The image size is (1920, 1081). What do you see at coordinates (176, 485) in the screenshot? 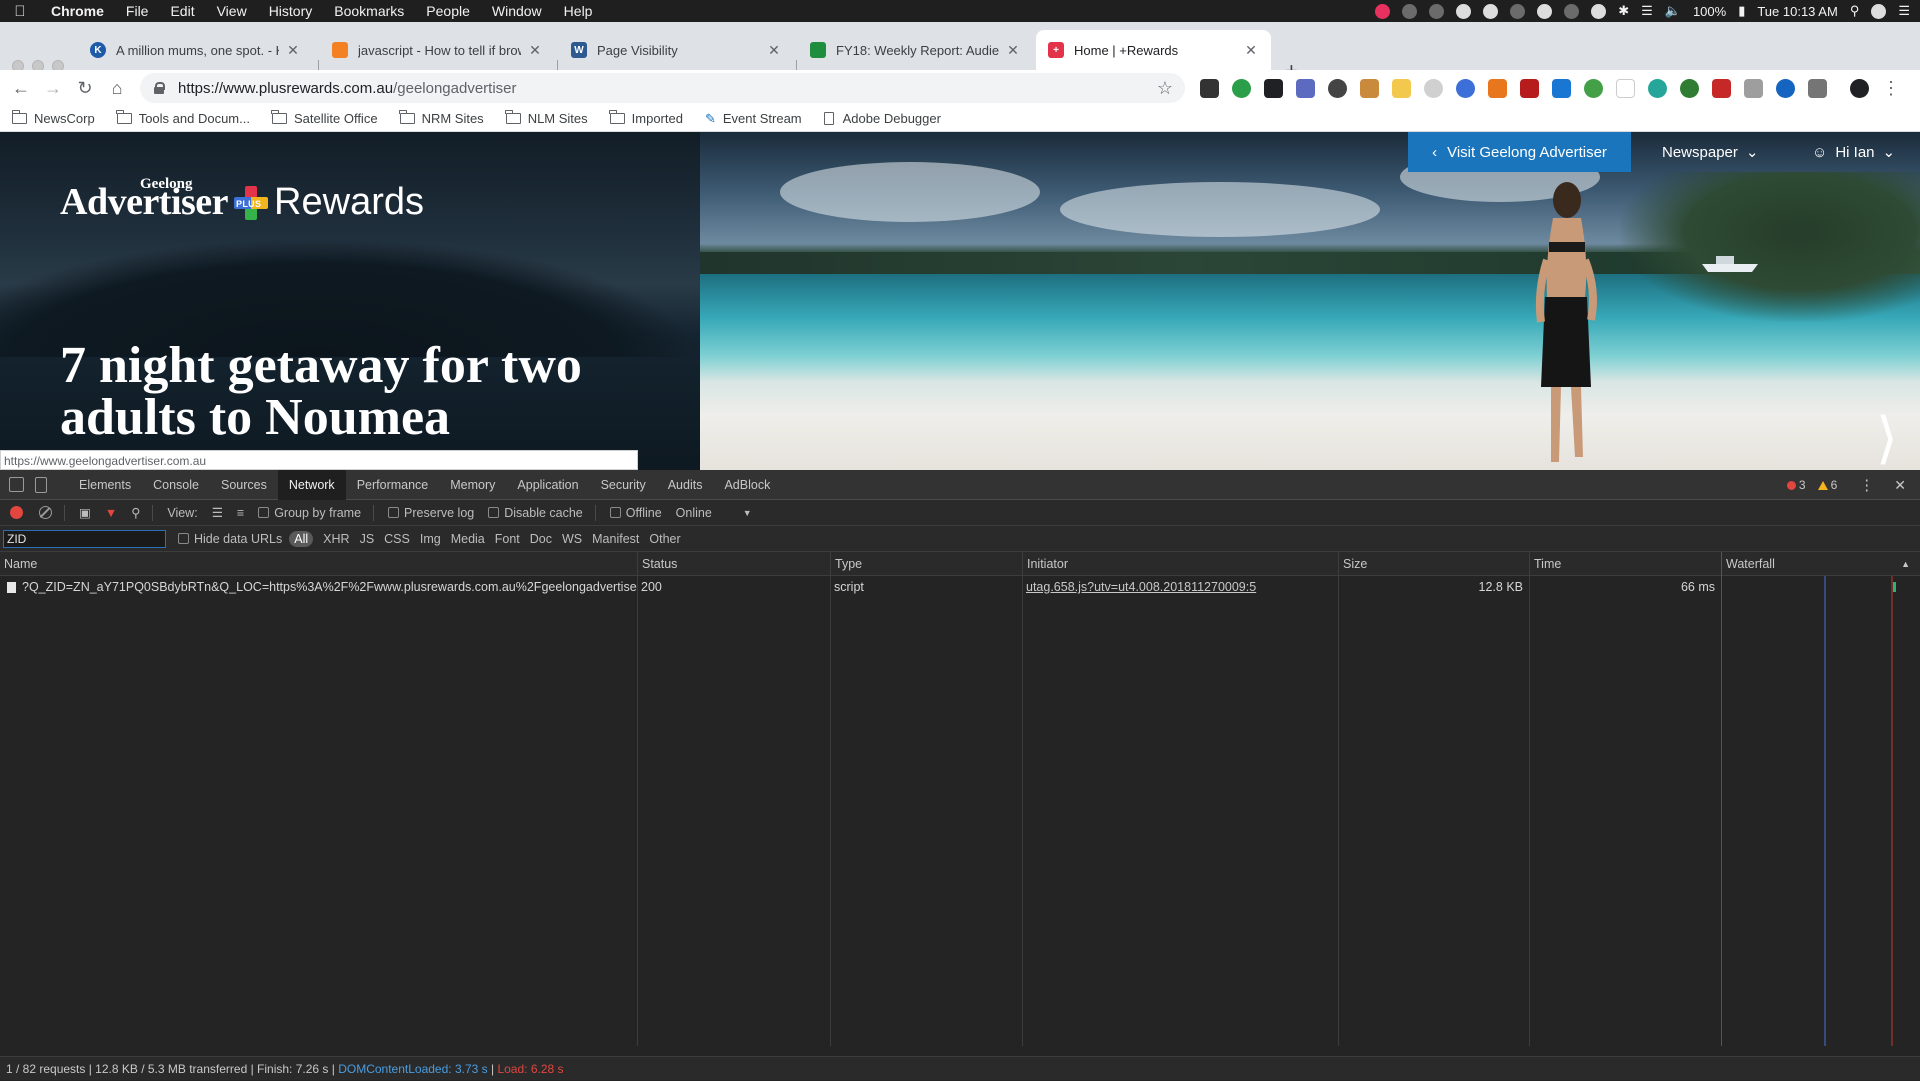
I see `devtools-tab-console: Console` at bounding box center [176, 485].